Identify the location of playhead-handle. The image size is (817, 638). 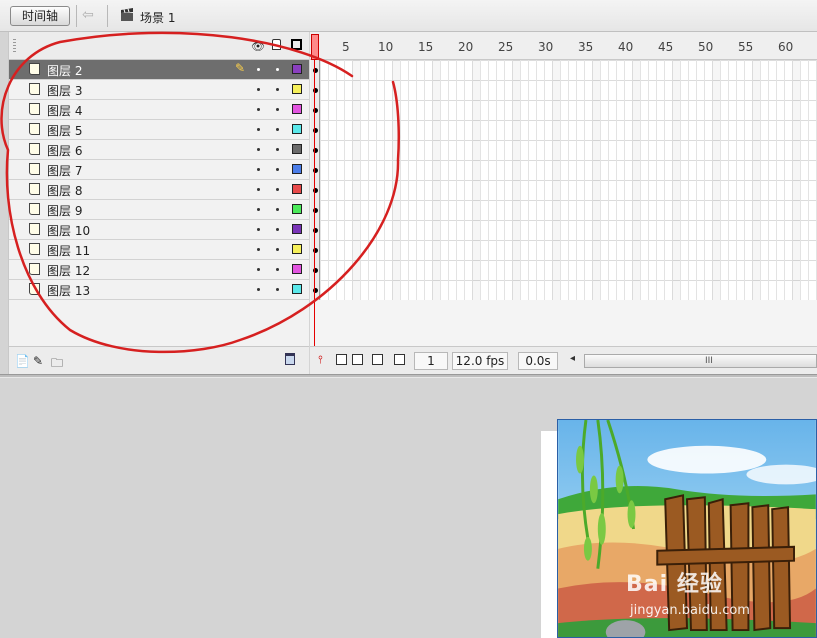
(315, 47).